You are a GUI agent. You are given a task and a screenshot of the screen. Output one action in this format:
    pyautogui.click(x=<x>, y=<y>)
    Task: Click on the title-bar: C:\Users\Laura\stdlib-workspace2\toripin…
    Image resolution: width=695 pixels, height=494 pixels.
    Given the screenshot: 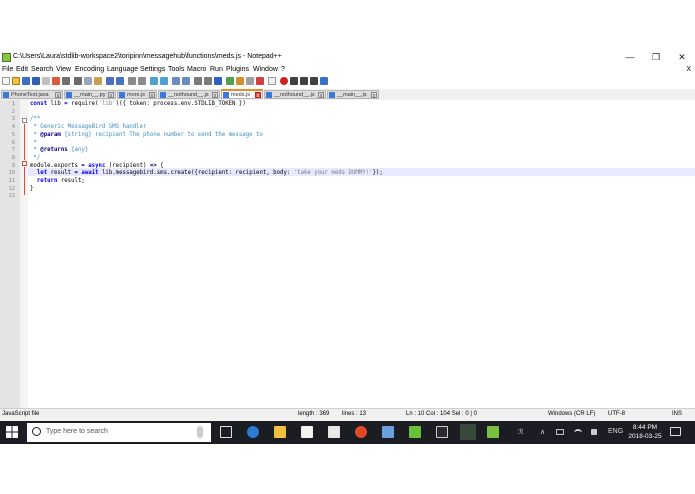 What is the action you would take?
    pyautogui.click(x=347, y=57)
    